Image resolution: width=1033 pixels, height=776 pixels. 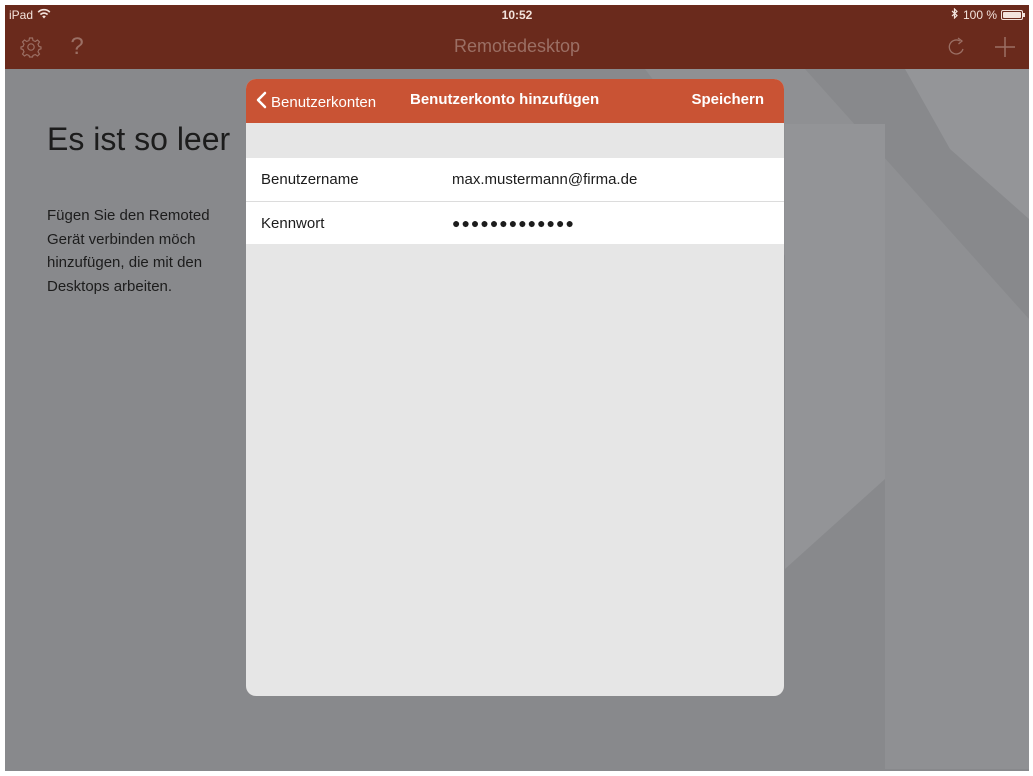 I want to click on refresh-icon, so click(x=957, y=47).